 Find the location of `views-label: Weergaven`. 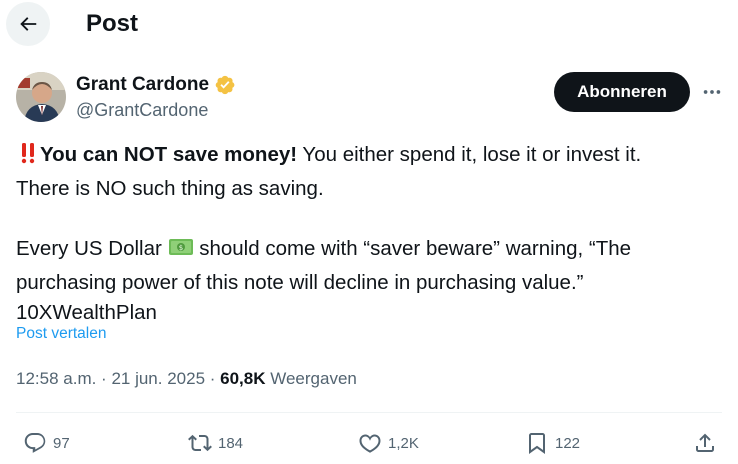

views-label: Weergaven is located at coordinates (311, 378).